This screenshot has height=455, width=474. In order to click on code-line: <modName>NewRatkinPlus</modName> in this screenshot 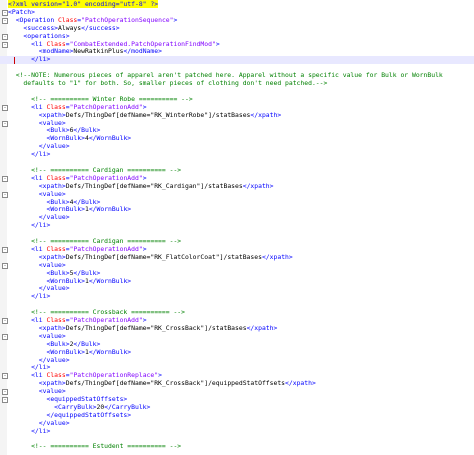, I will do `click(237, 51)`.